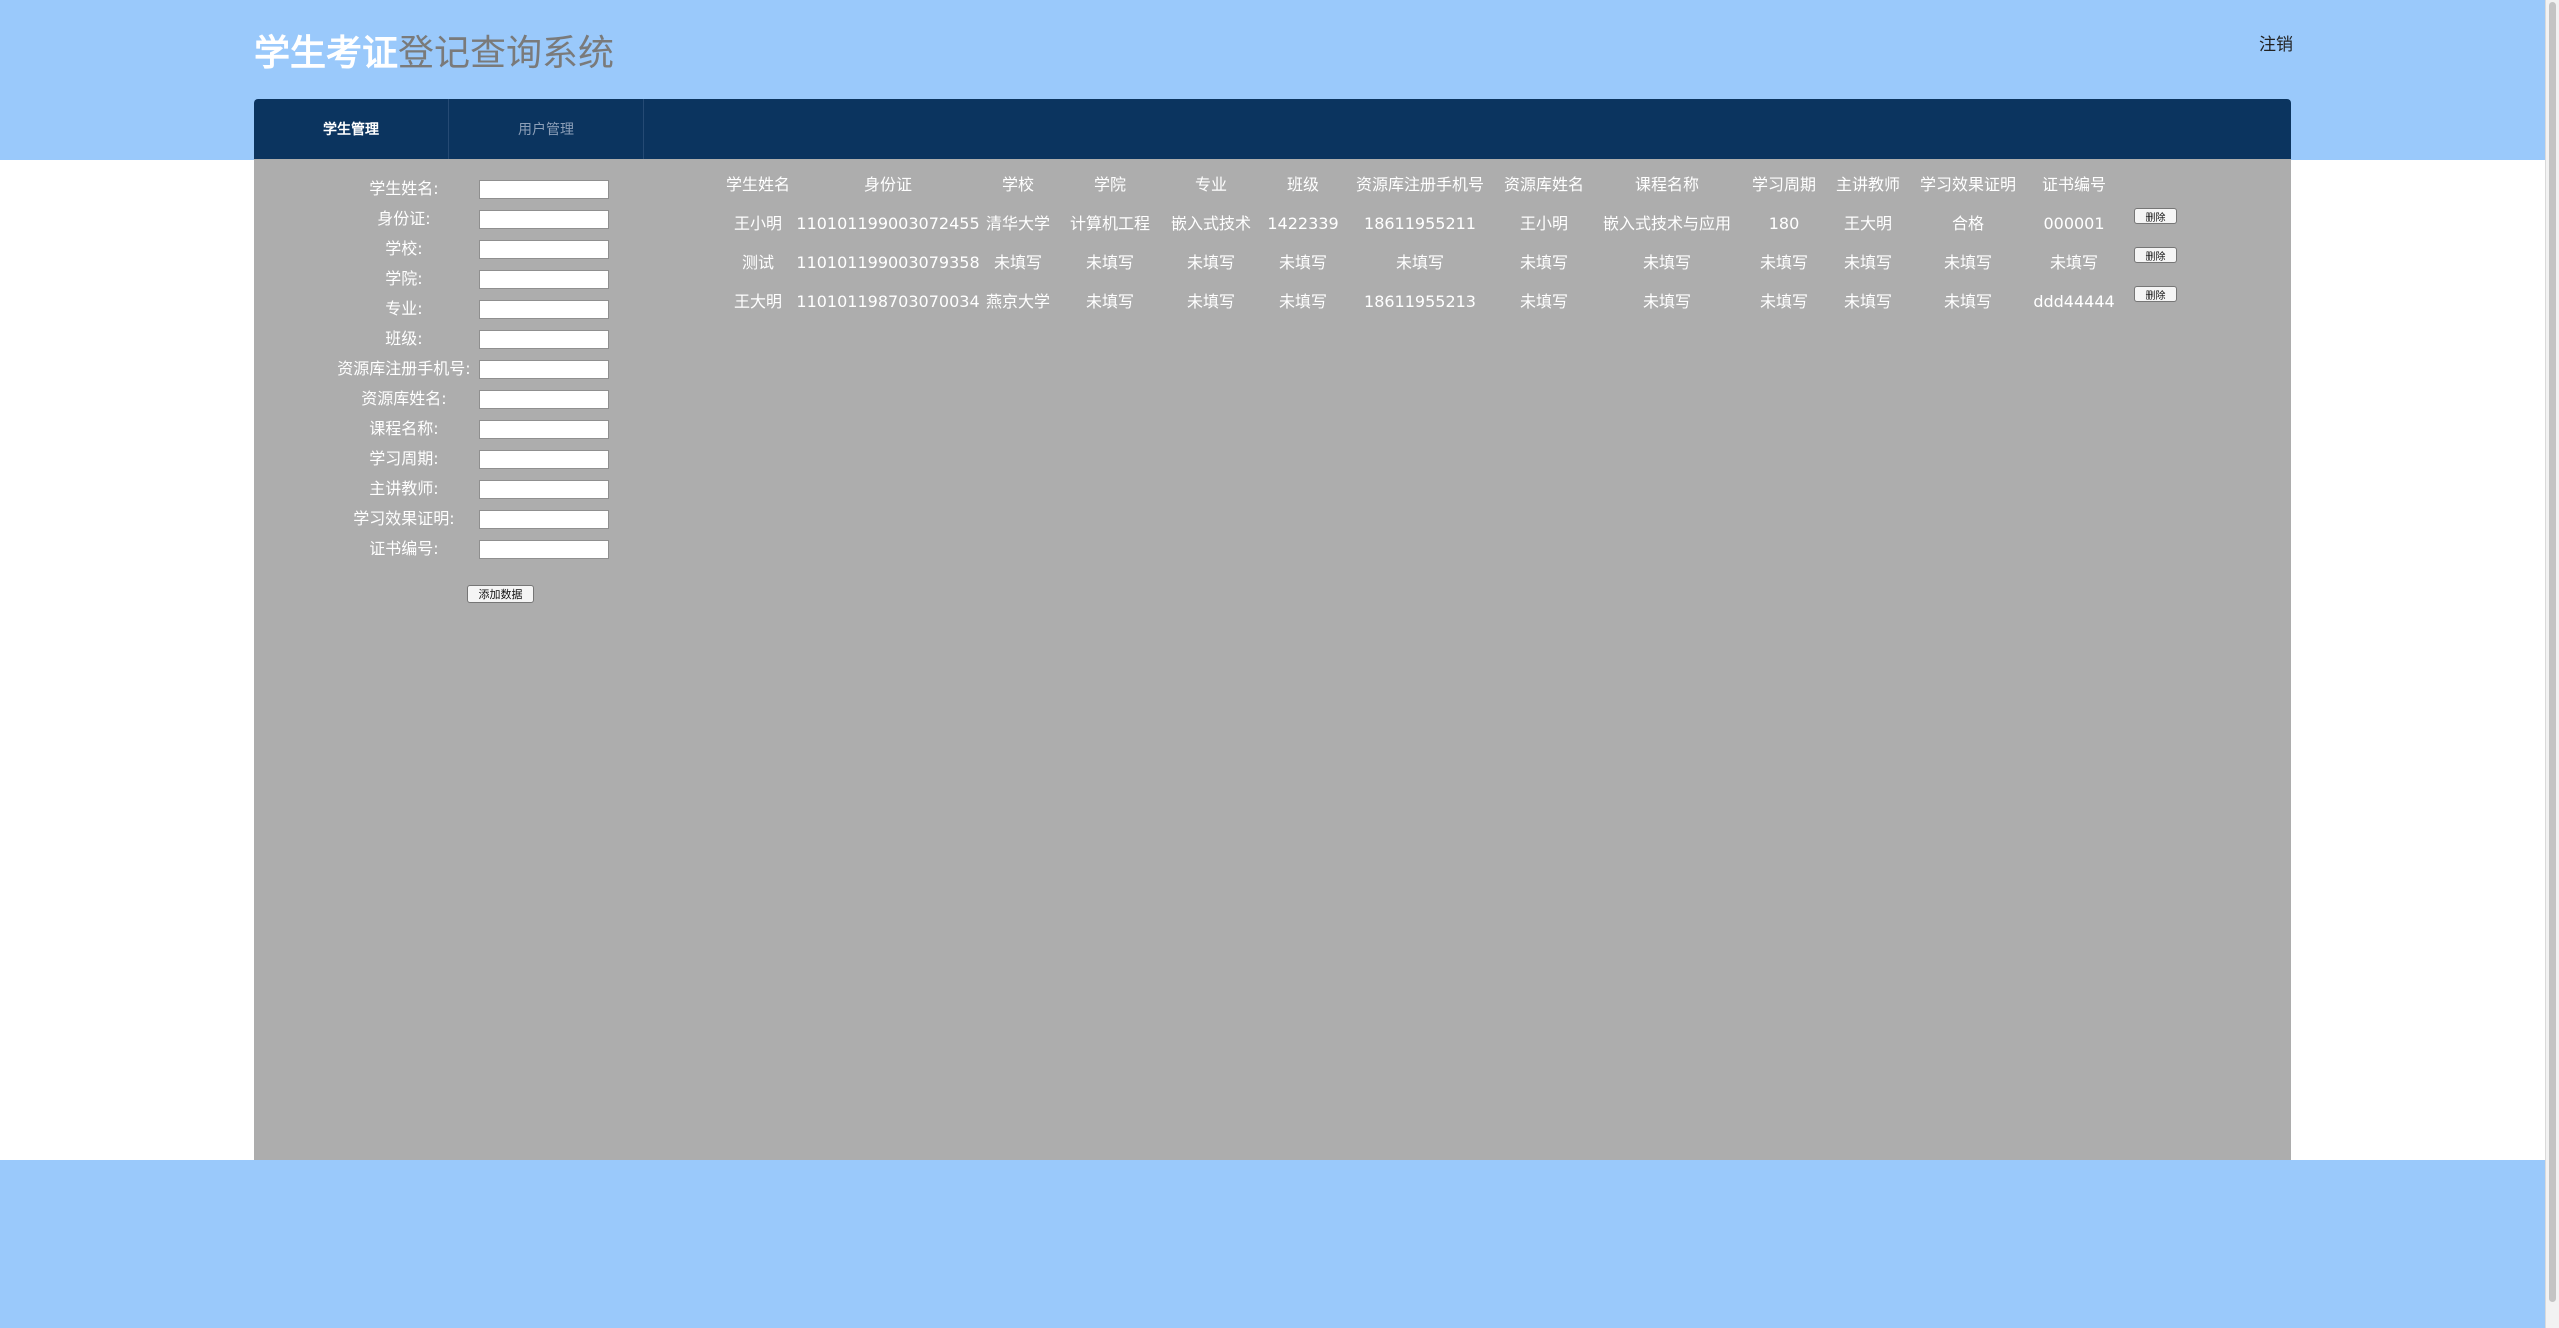 This screenshot has height=1328, width=2559. I want to click on title-highlight: 学生考证, so click(326, 53).